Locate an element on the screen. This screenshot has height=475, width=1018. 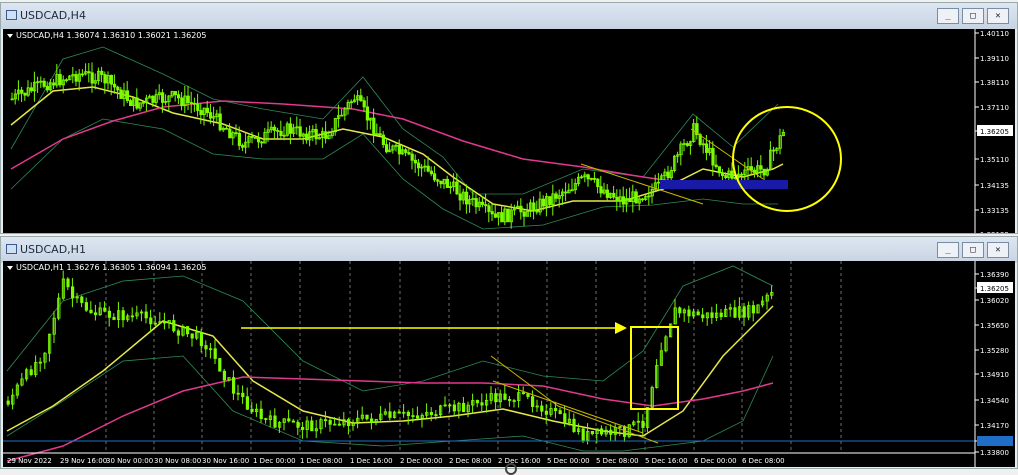
time-label: 6 Dec 00:00 is located at coordinates (715, 461).